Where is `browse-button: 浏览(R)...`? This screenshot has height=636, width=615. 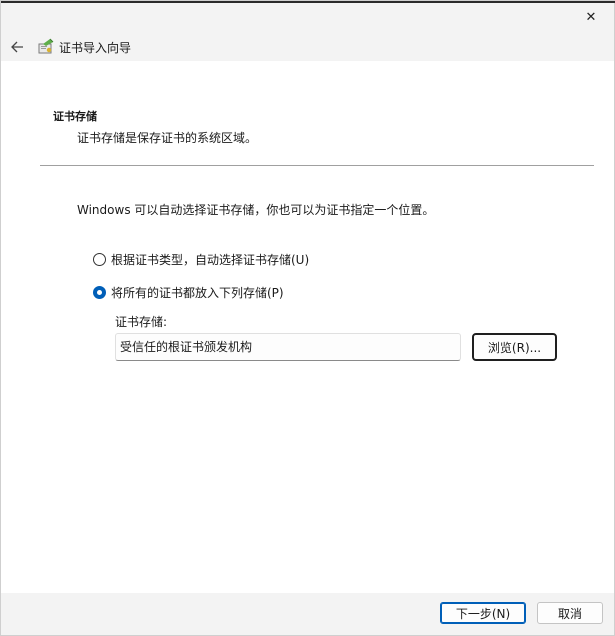
browse-button: 浏览(R)... is located at coordinates (514, 347).